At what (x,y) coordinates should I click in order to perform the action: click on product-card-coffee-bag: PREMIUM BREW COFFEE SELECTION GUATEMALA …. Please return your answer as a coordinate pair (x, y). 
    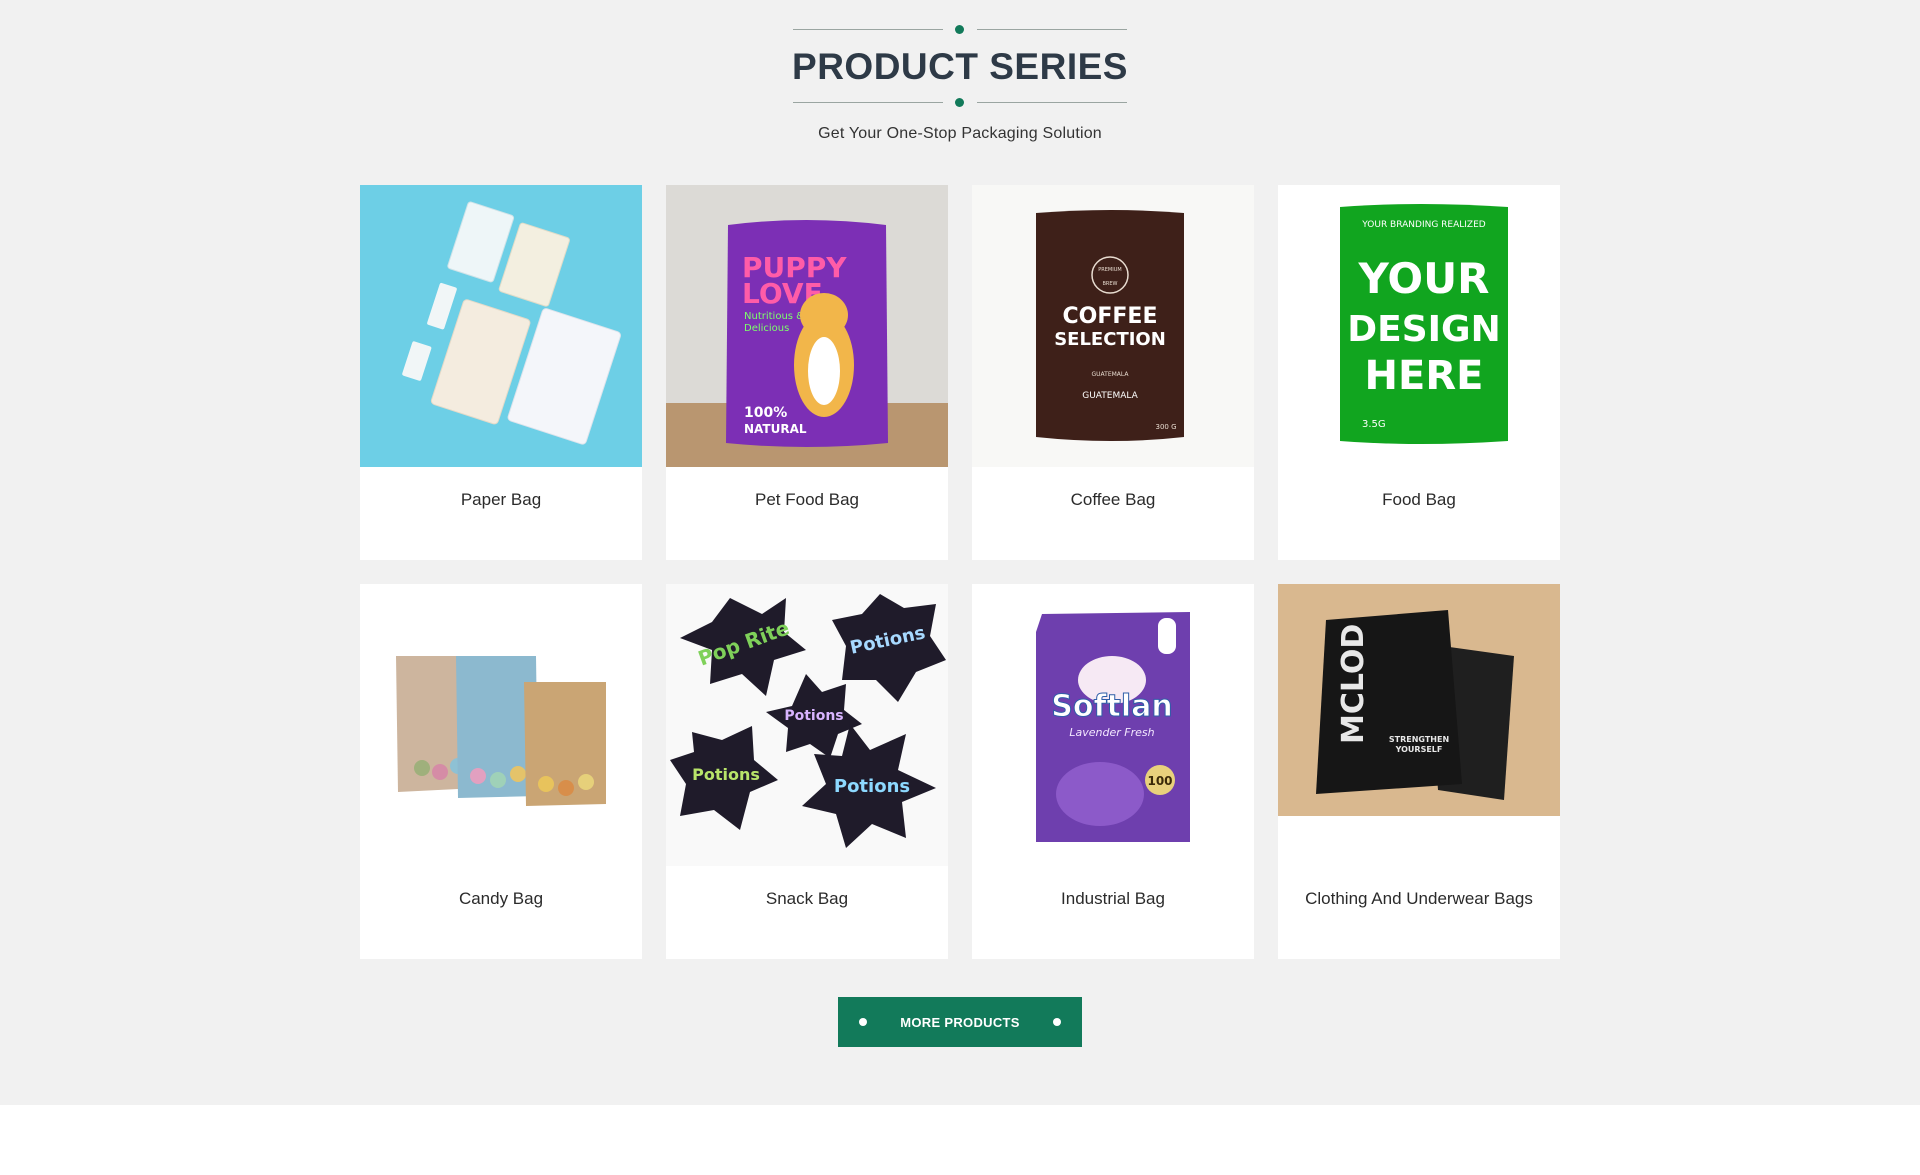
    Looking at the image, I should click on (1113, 372).